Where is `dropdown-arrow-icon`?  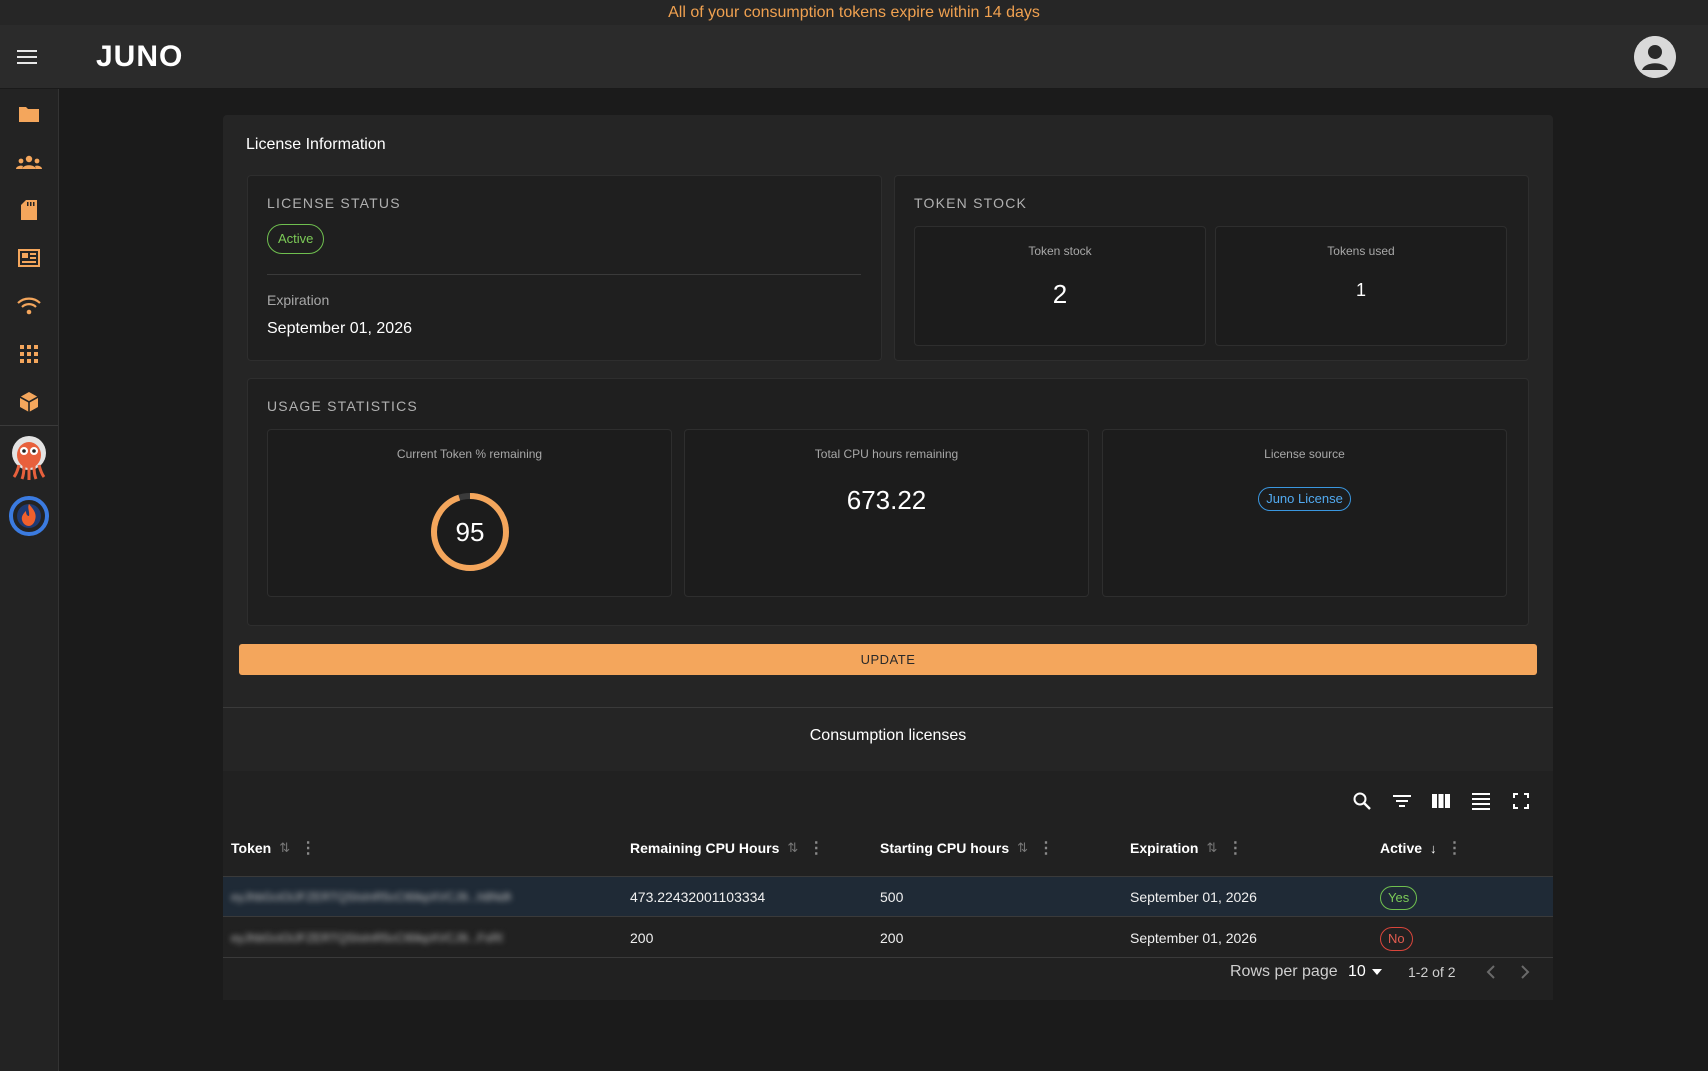 dropdown-arrow-icon is located at coordinates (1376, 972).